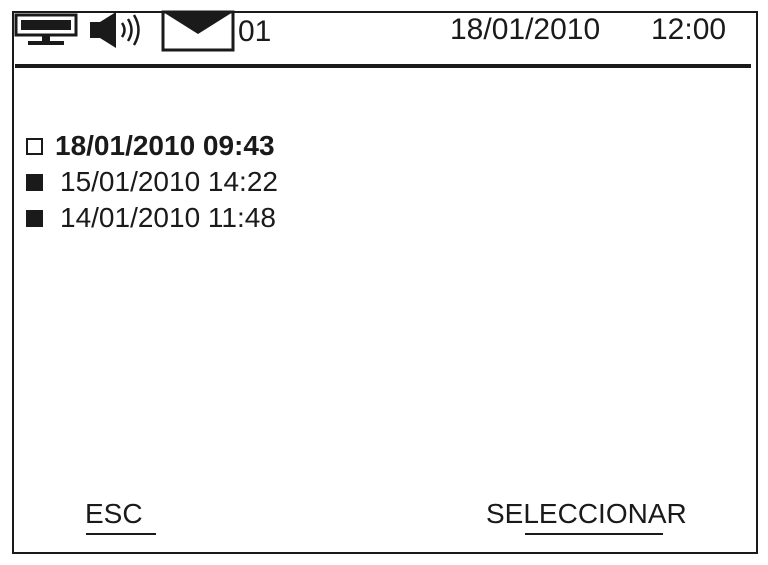 This screenshot has width=768, height=565. What do you see at coordinates (255, 31) in the screenshot?
I see `message-count: 01` at bounding box center [255, 31].